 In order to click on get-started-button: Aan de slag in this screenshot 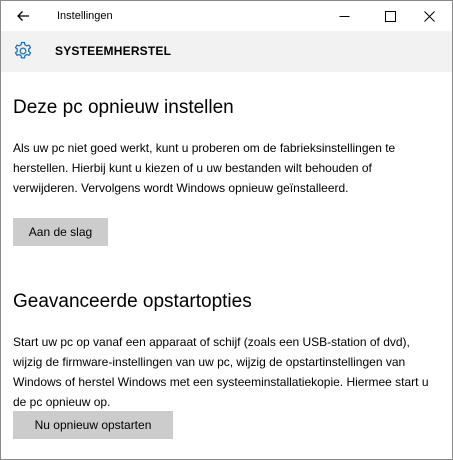, I will do `click(60, 232)`.